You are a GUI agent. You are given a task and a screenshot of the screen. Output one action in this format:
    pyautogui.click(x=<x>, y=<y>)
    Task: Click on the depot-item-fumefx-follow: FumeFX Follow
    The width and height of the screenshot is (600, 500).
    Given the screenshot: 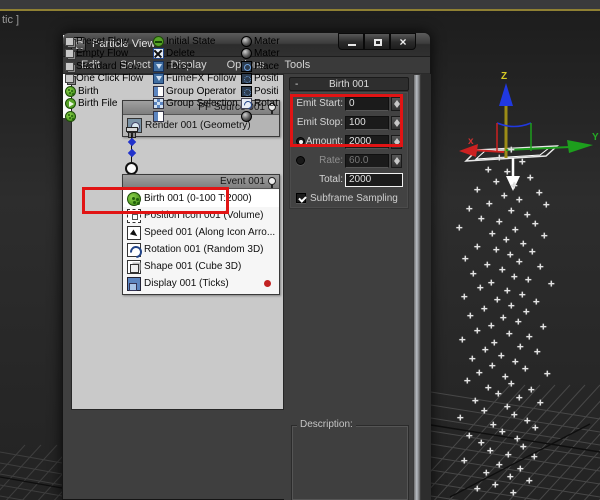 What is the action you would take?
    pyautogui.click(x=194, y=79)
    